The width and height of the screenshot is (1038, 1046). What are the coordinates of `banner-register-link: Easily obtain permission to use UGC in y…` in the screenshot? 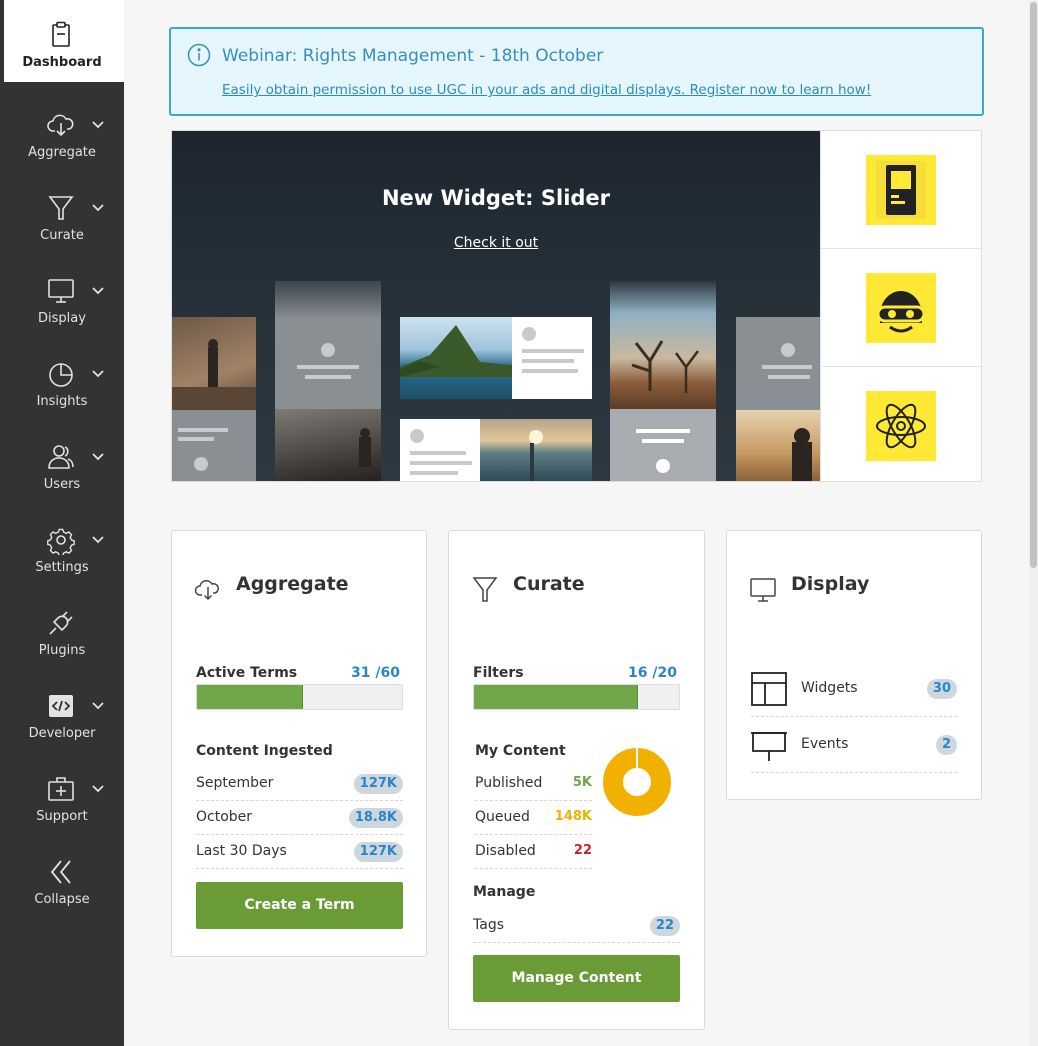 It's located at (546, 90).